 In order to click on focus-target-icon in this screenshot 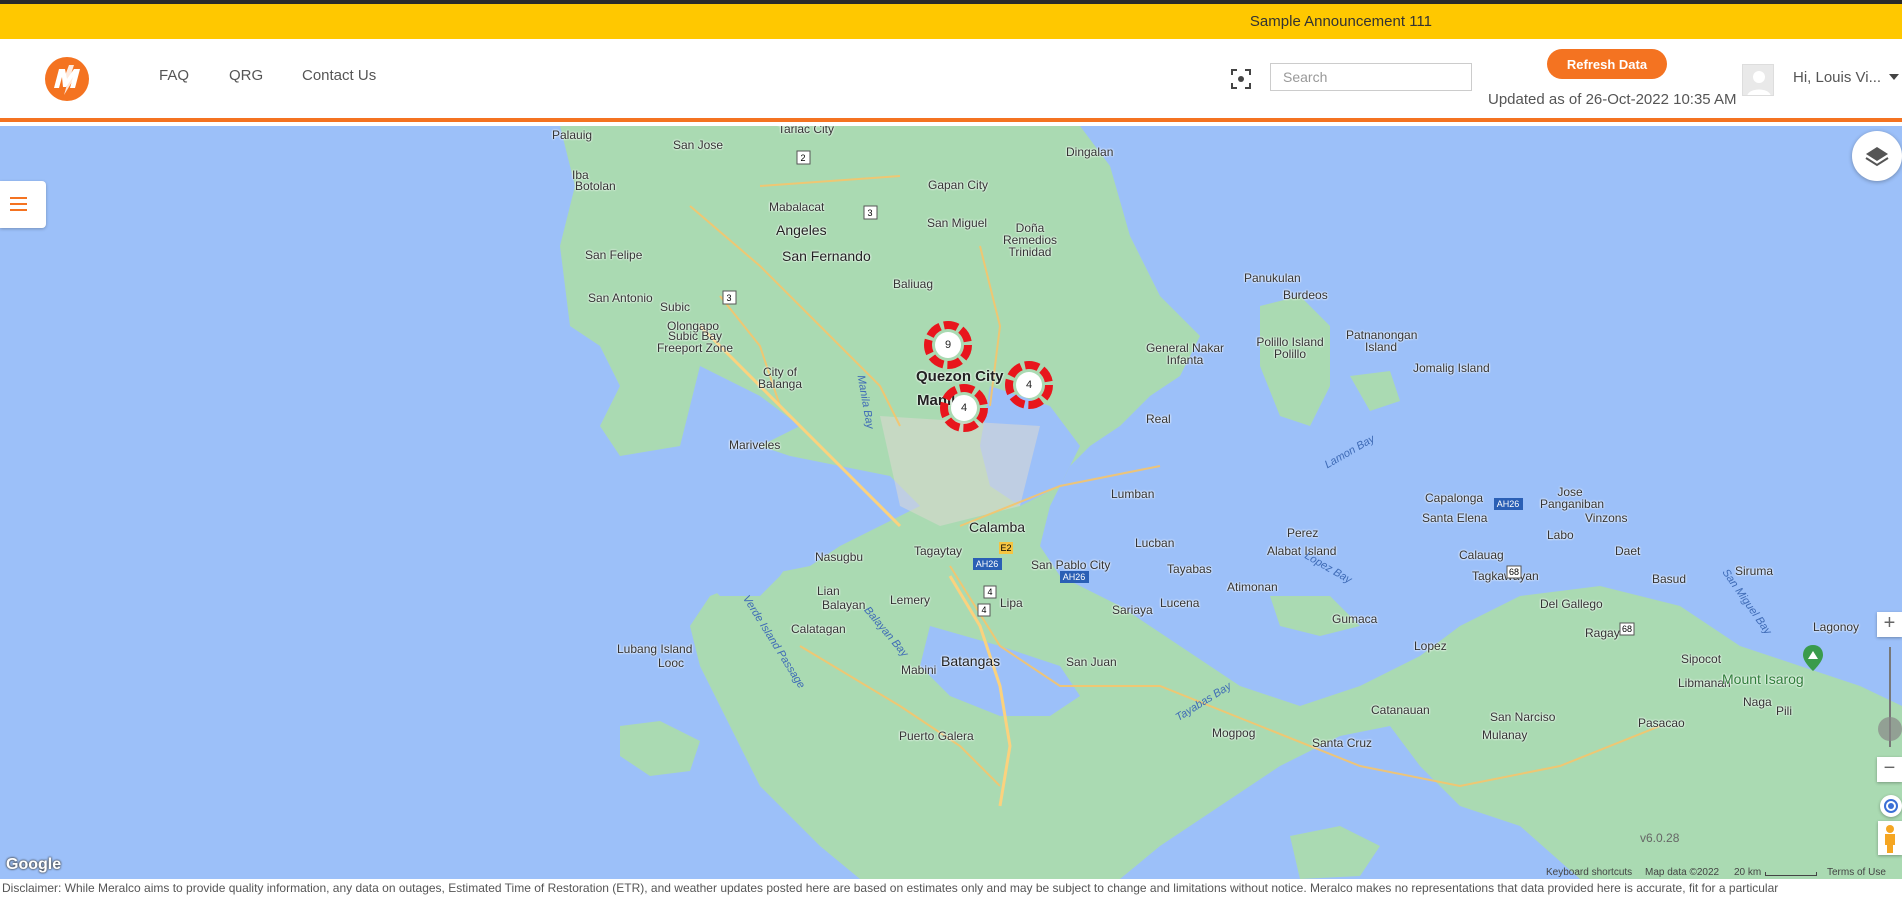, I will do `click(1241, 79)`.